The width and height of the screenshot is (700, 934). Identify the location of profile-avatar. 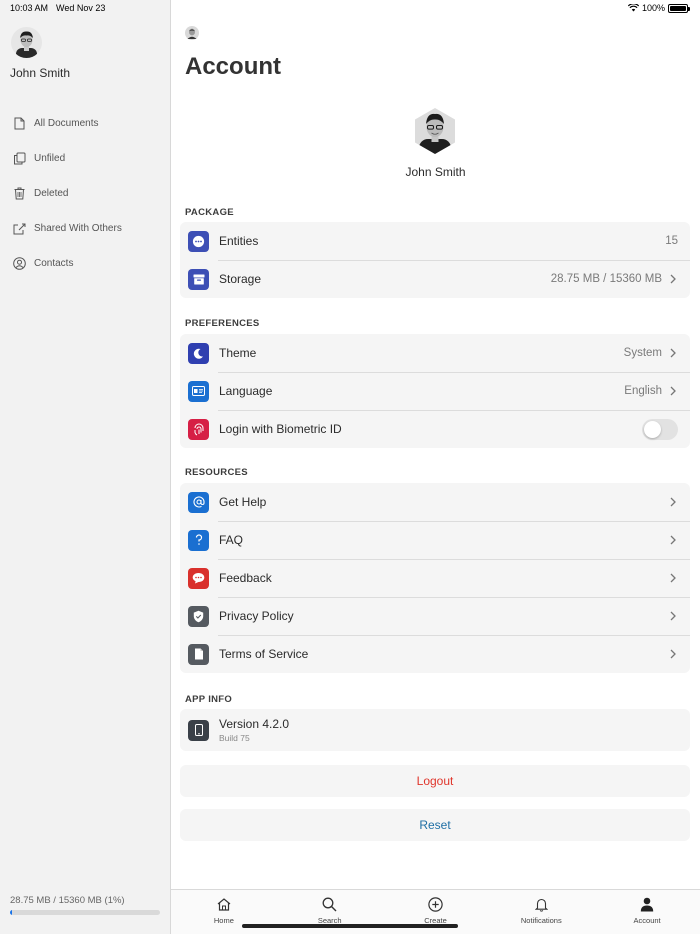
(435, 131).